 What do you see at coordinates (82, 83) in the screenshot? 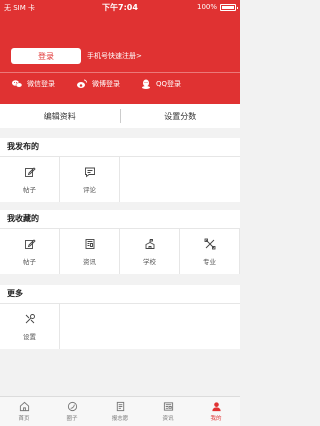
I see `weibo-icon` at bounding box center [82, 83].